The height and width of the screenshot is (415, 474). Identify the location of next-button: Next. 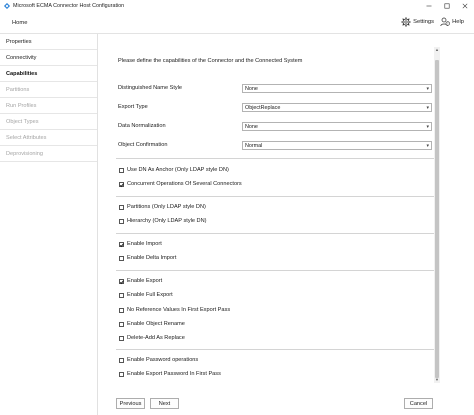
(164, 403).